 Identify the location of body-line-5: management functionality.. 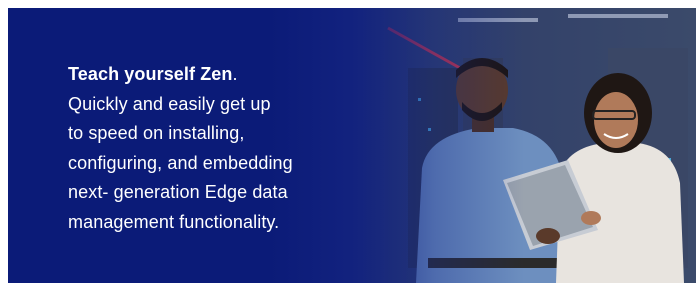
(174, 221).